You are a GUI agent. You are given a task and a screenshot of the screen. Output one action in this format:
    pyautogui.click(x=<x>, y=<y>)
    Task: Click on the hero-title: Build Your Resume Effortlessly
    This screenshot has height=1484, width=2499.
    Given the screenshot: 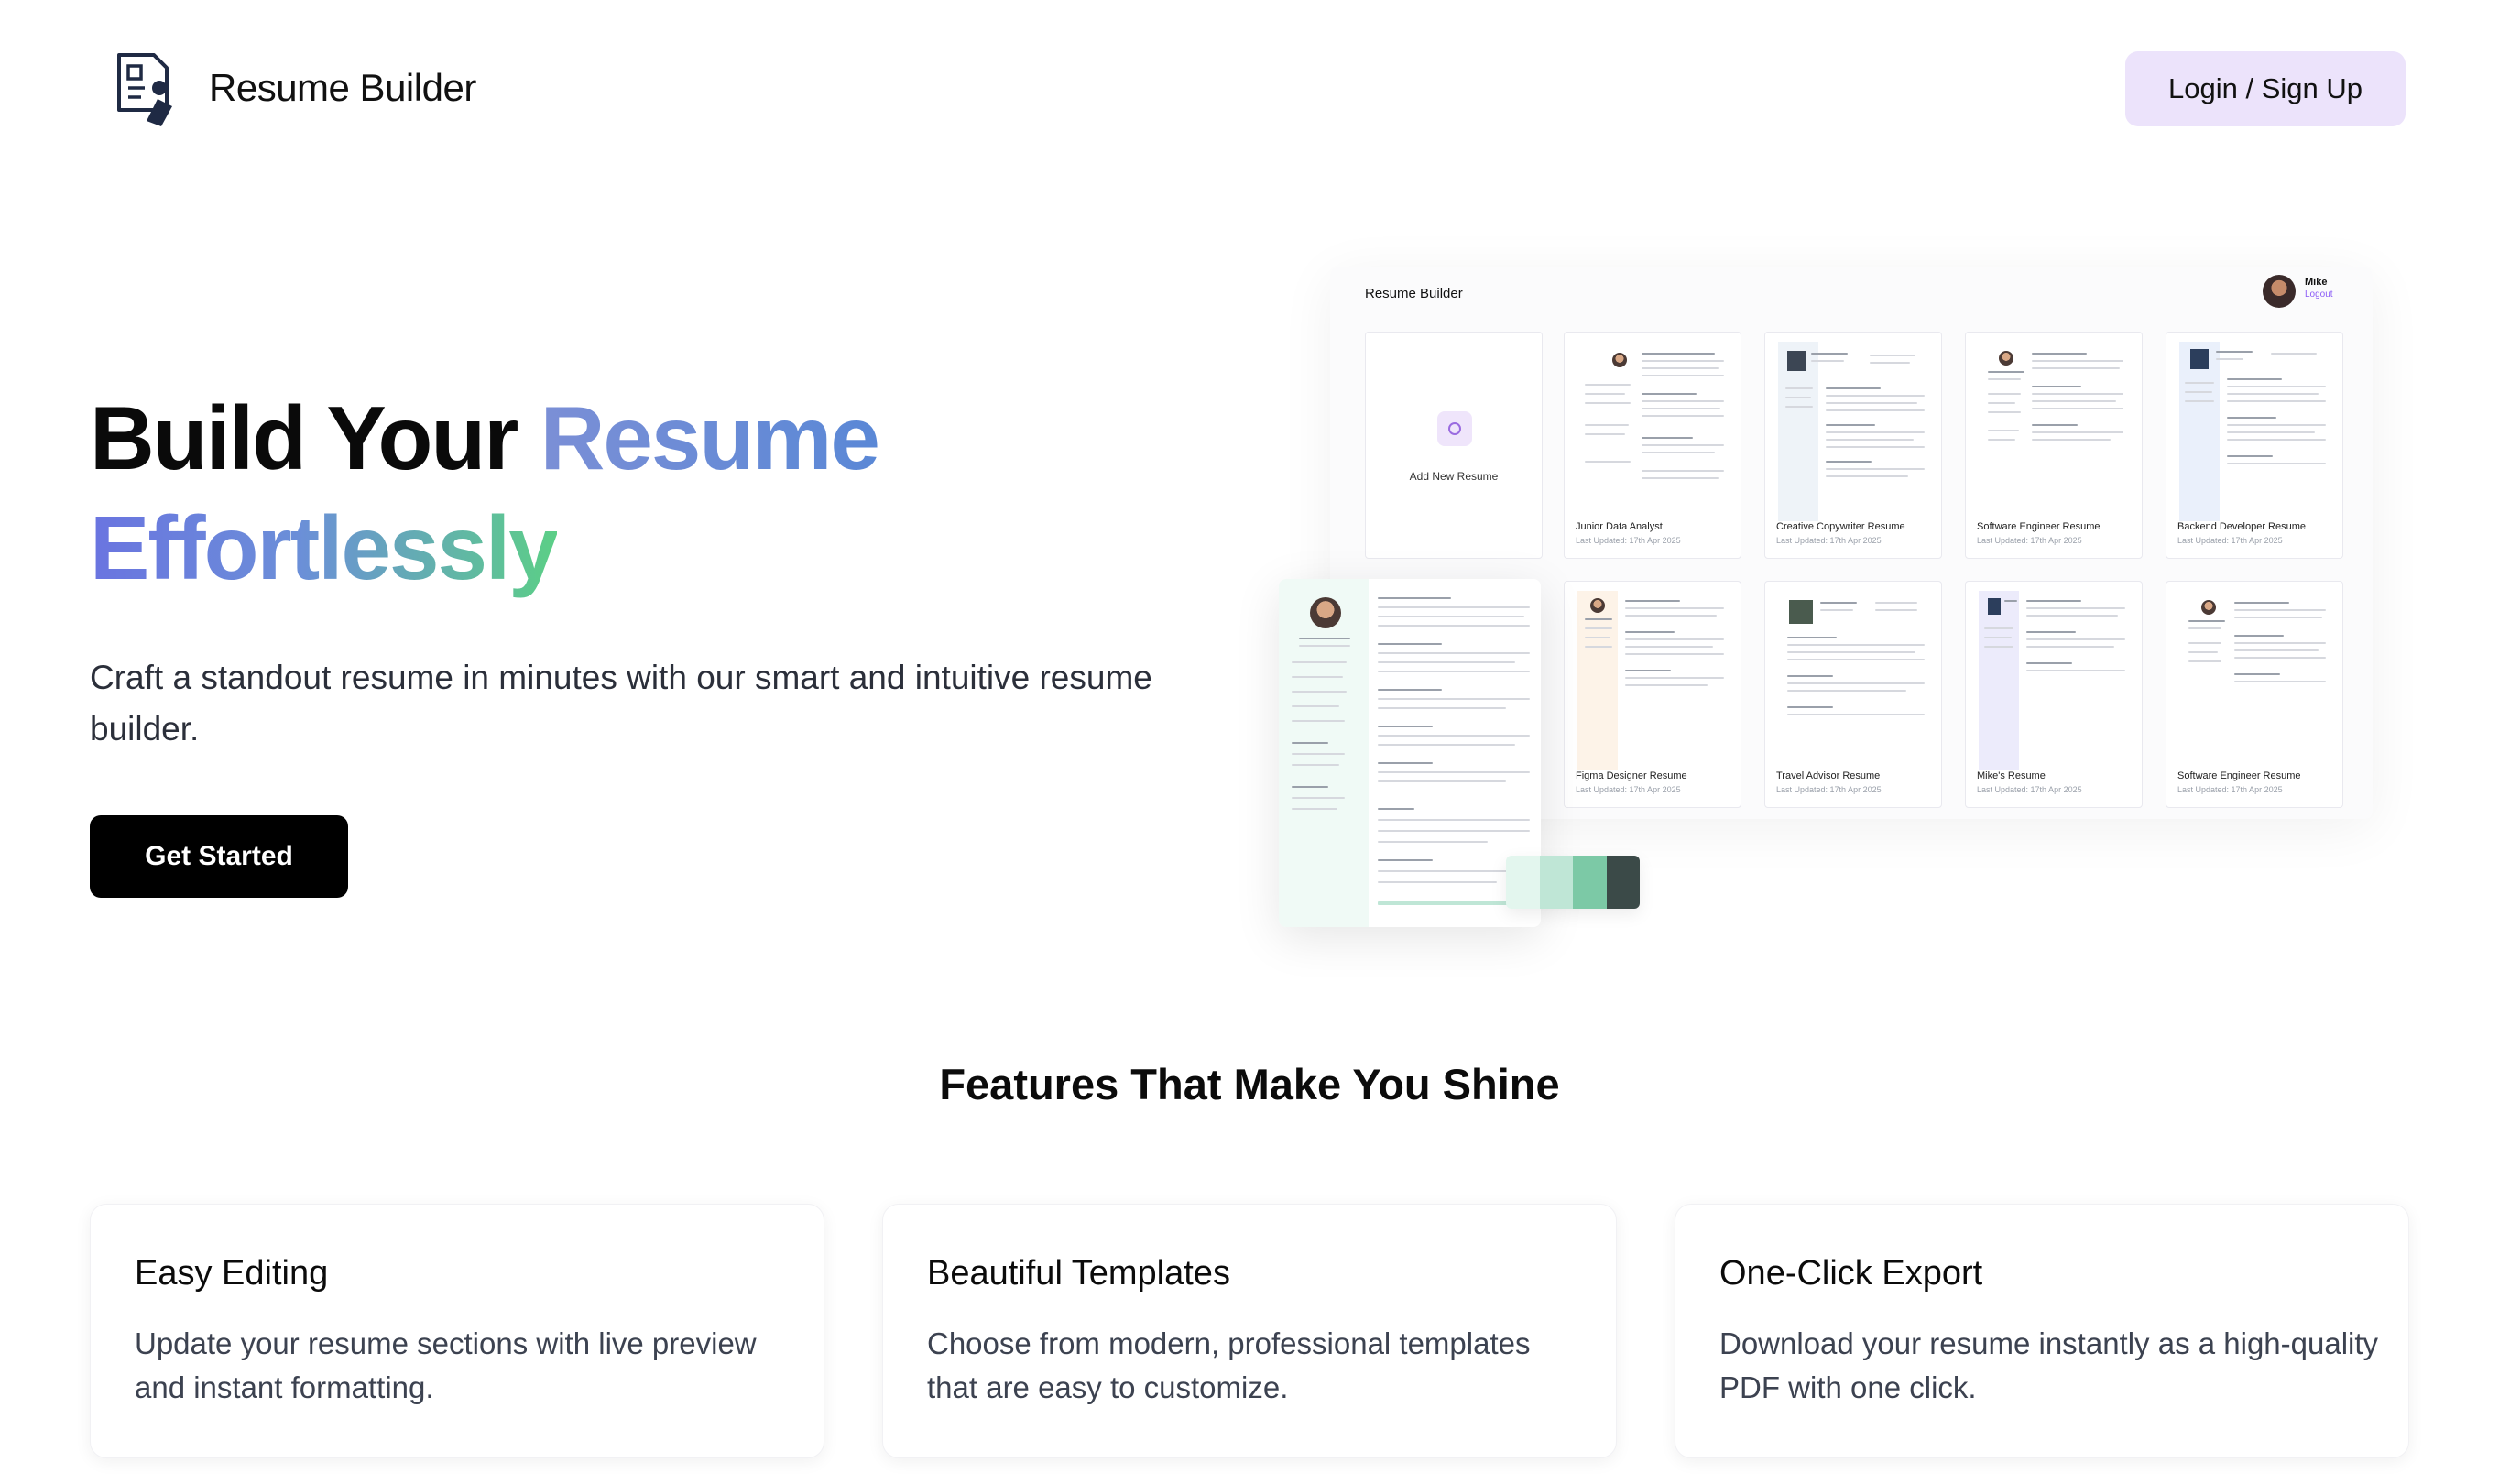 What is the action you would take?
    pyautogui.click(x=485, y=493)
    